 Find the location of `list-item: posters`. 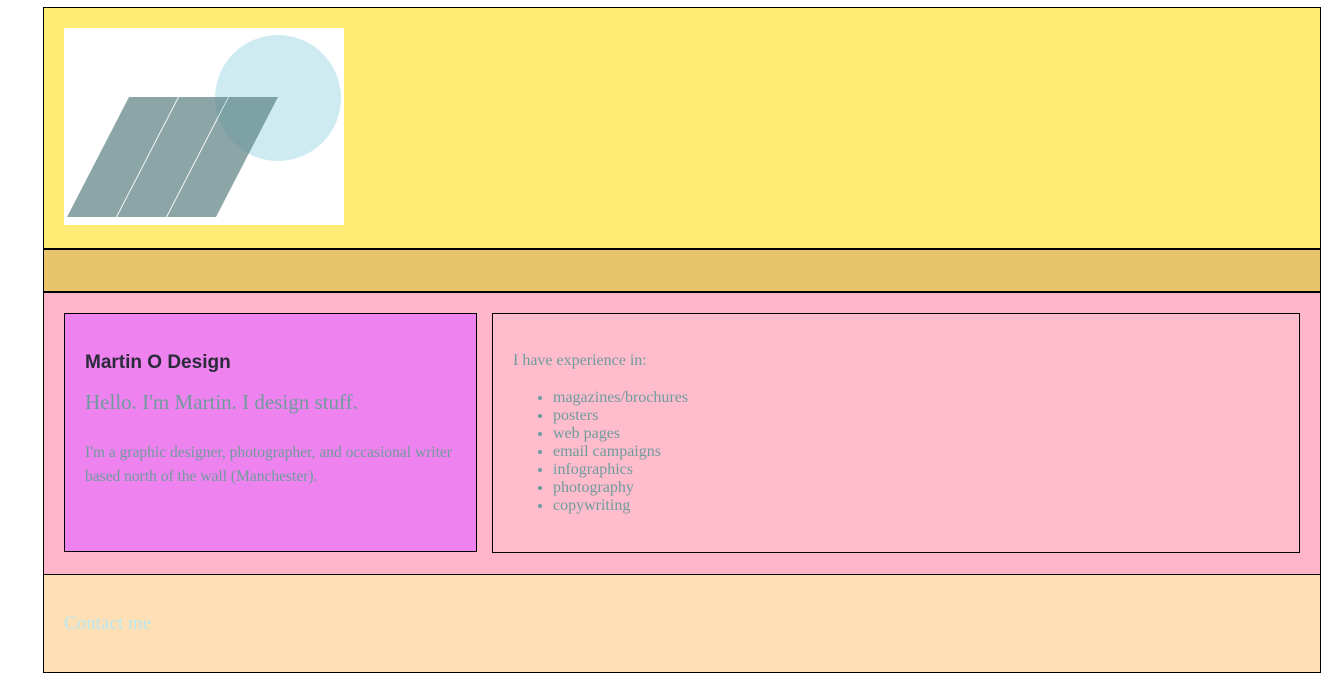

list-item: posters is located at coordinates (916, 416).